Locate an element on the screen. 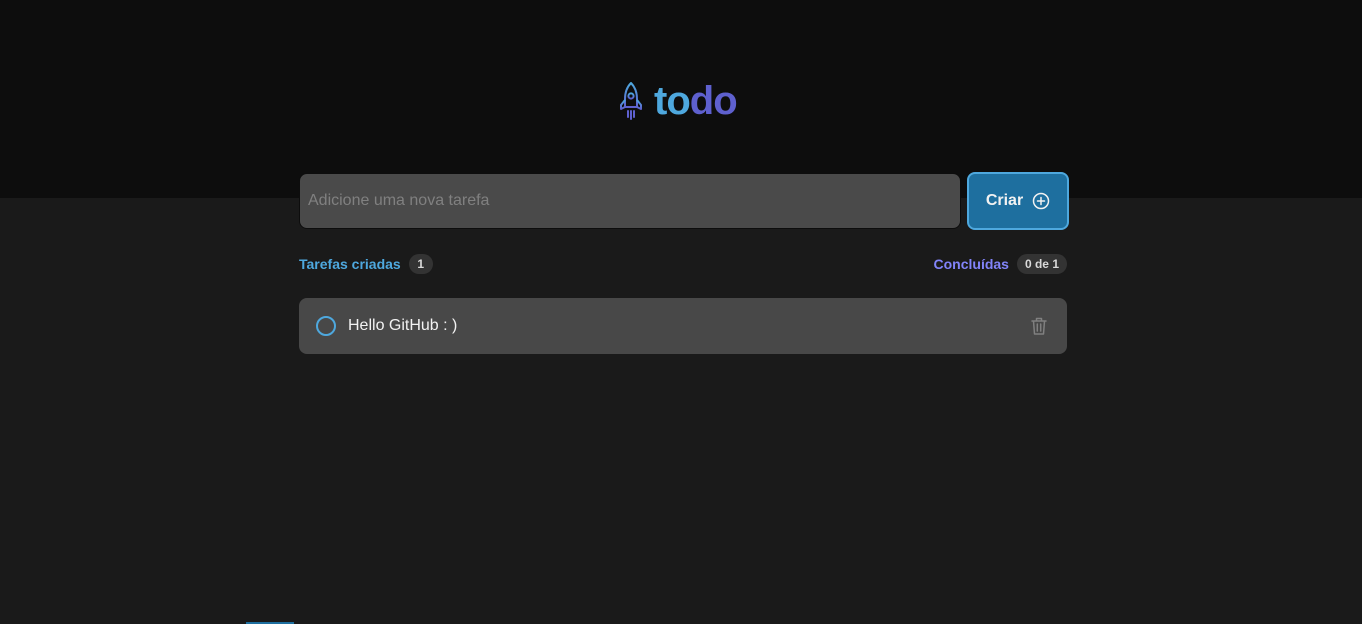 This screenshot has width=1362, height=624. task-list: Hello GitHub : ) is located at coordinates (683, 326).